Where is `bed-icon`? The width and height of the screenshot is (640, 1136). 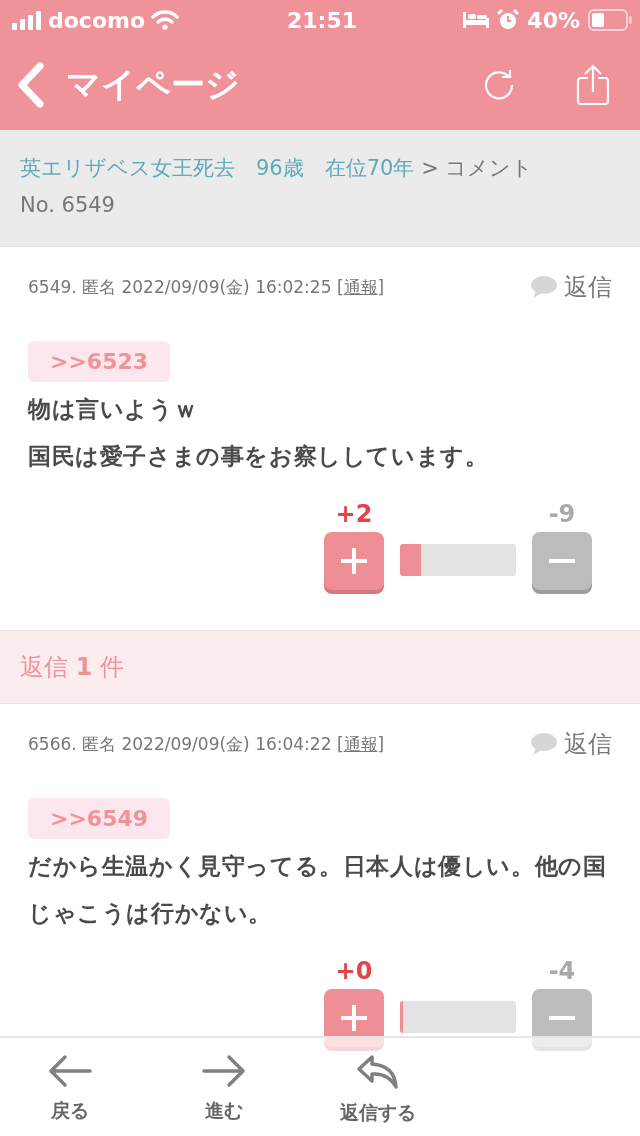
bed-icon is located at coordinates (476, 20).